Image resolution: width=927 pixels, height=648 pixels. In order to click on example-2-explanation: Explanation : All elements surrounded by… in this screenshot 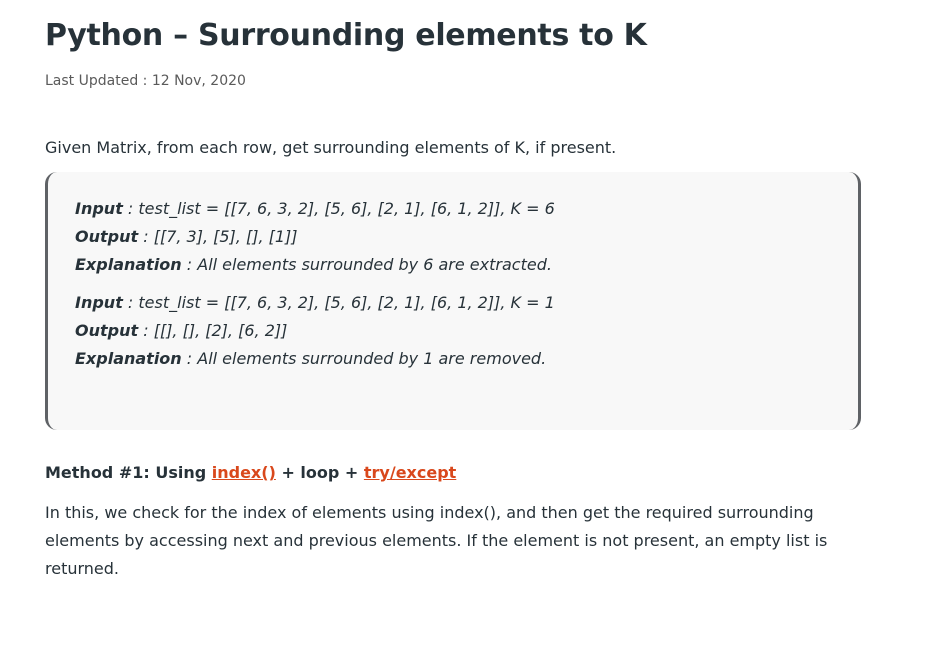, I will do `click(310, 358)`.